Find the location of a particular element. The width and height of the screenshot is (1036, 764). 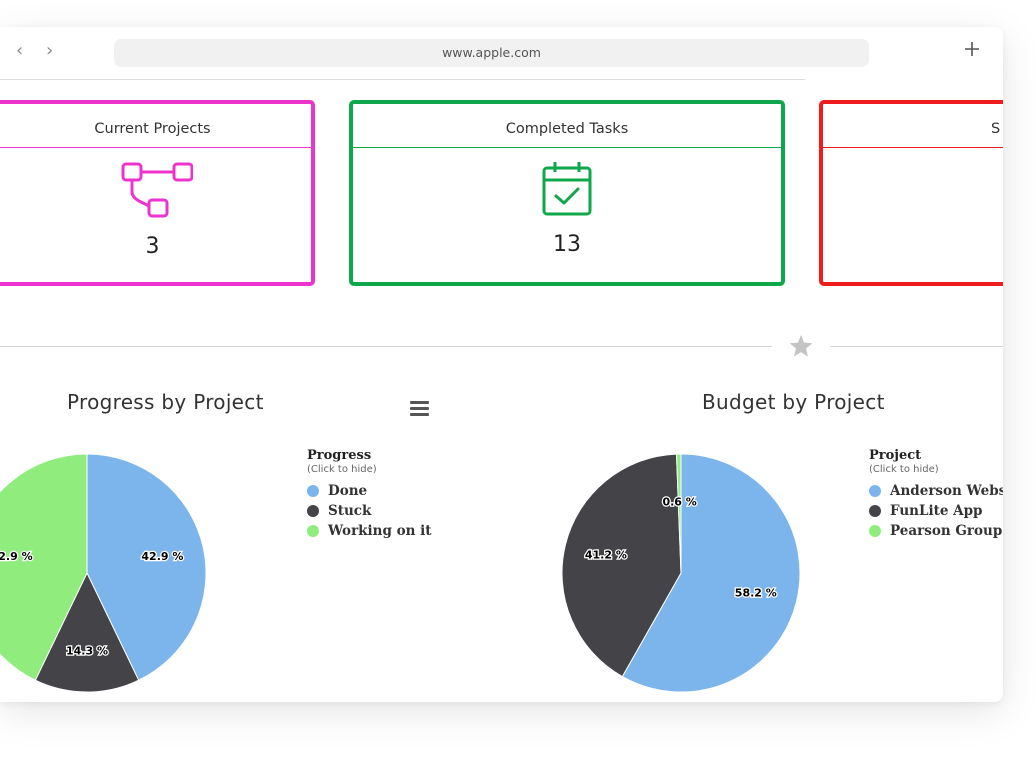

budget-chart-title: Budget by Project is located at coordinates (793, 402).